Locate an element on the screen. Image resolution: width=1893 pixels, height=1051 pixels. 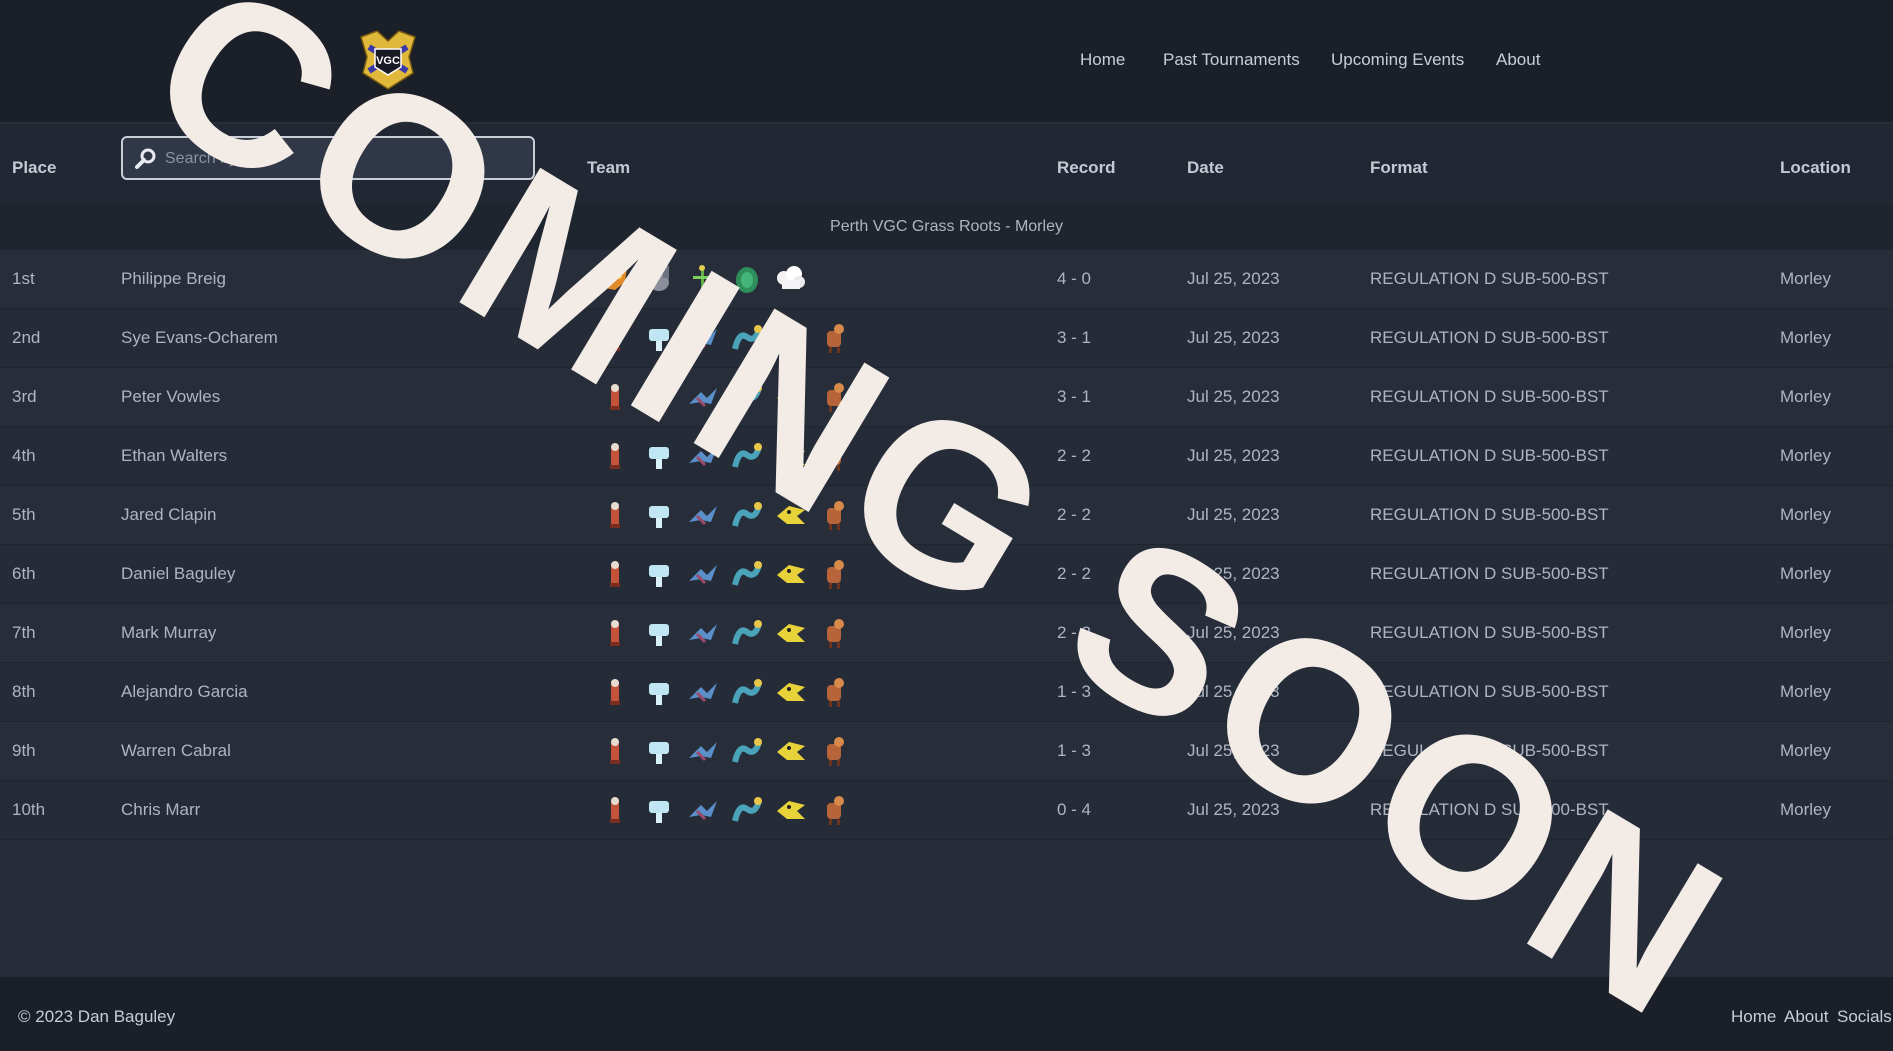
player-name: Peter Vowles is located at coordinates (170, 397).